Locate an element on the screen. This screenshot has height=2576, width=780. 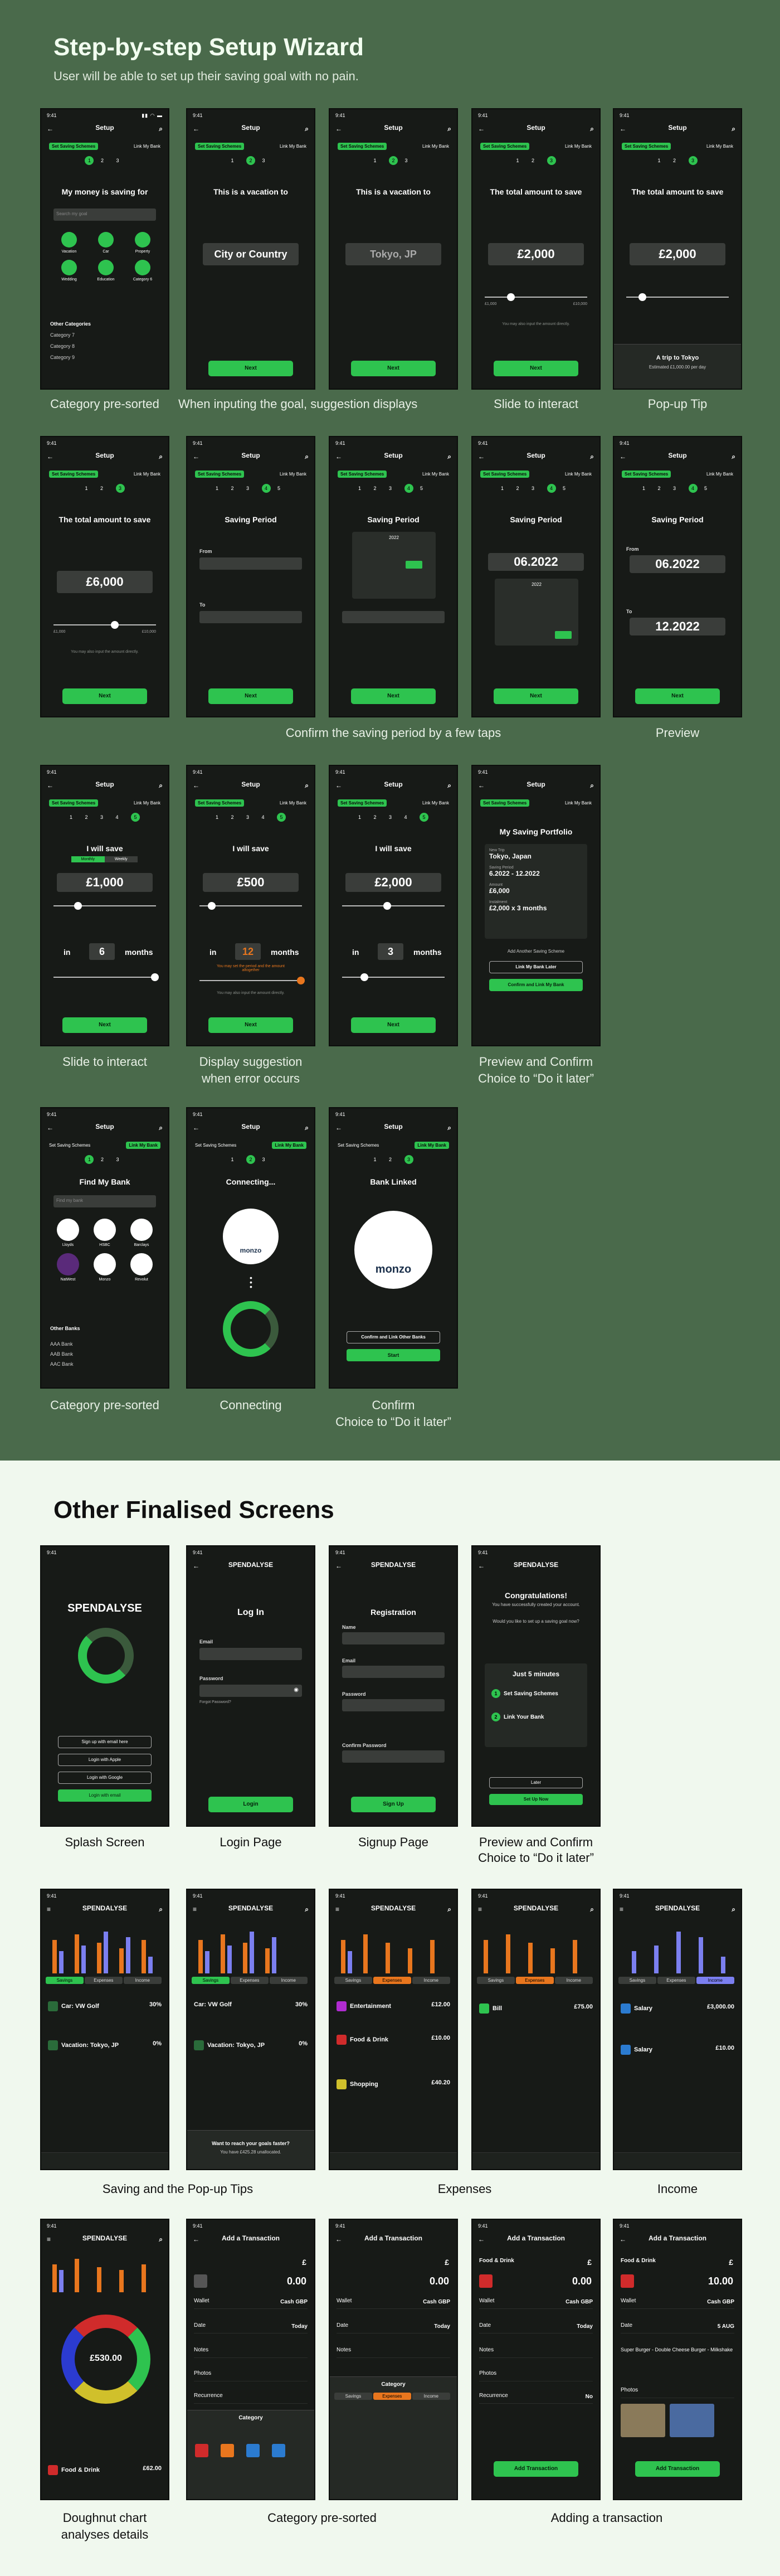
category-placeholder-icon is located at coordinates (200, 2281).